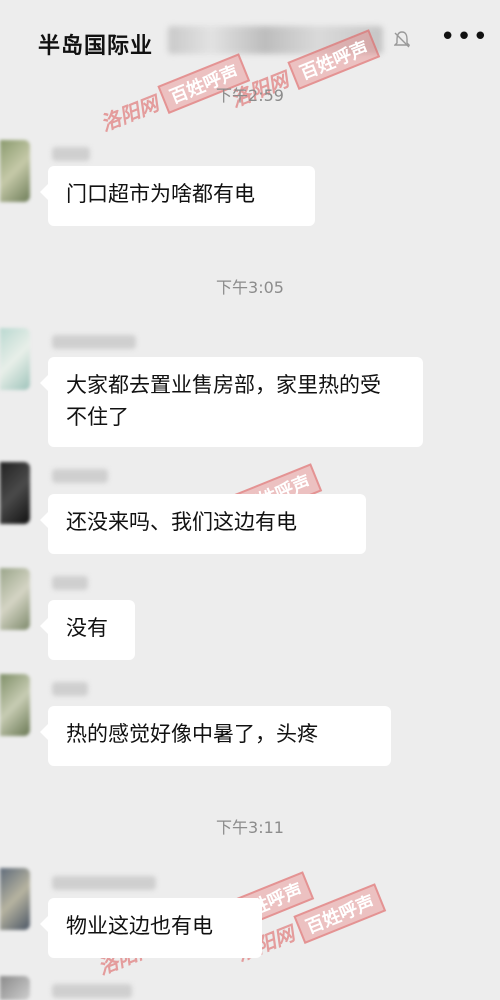 This screenshot has height=1000, width=500. What do you see at coordinates (402, 40) in the screenshot?
I see `bell-mute-icon` at bounding box center [402, 40].